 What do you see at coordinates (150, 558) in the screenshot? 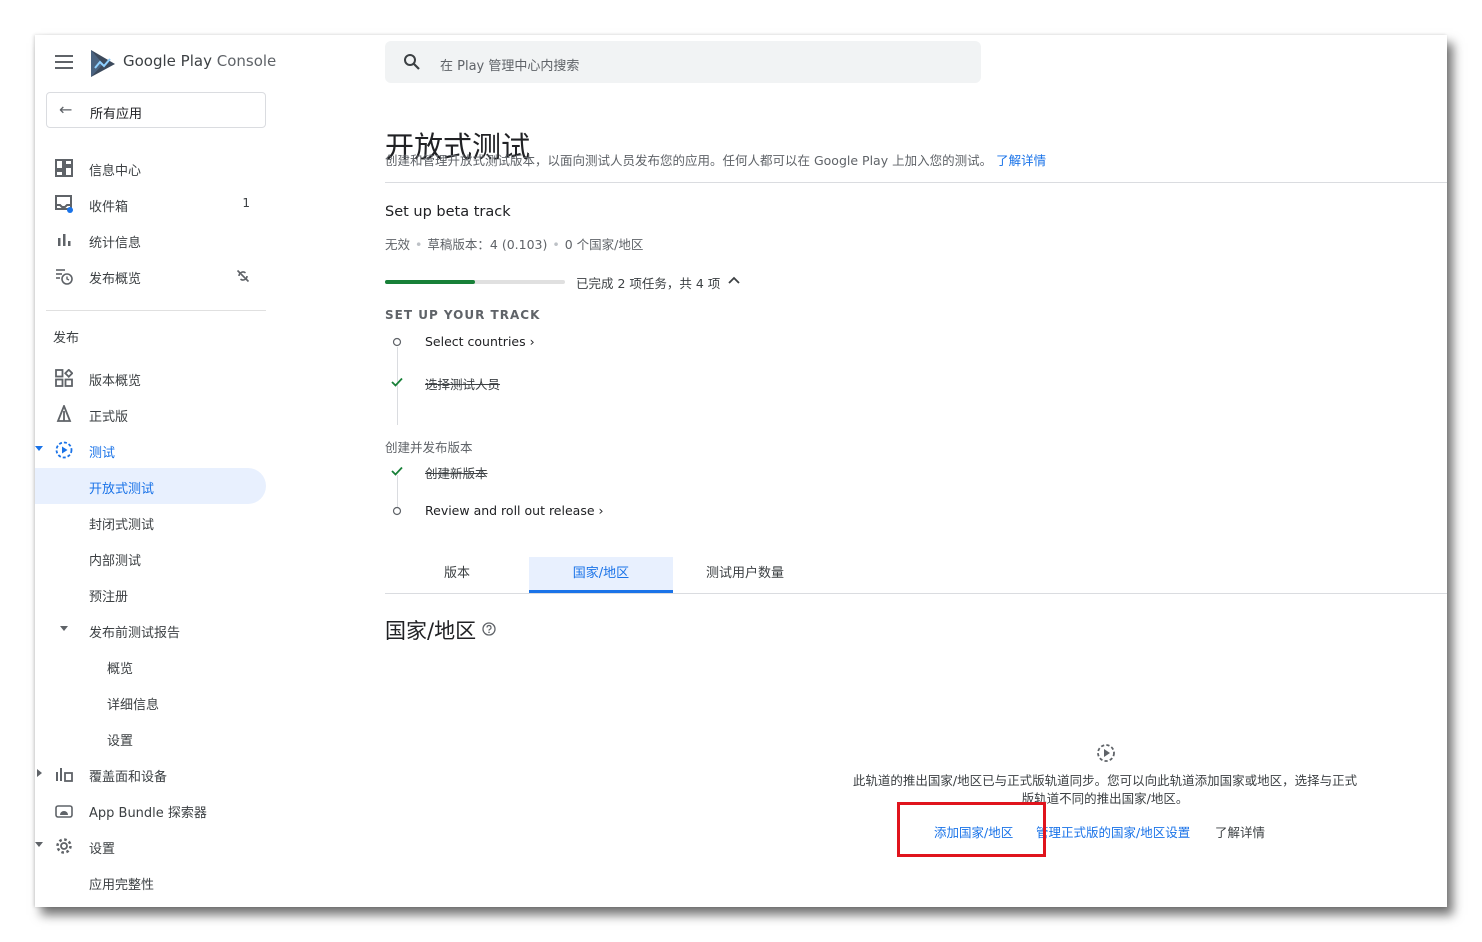
I see `sidebar-item-internal-testing: 内部测试` at bounding box center [150, 558].